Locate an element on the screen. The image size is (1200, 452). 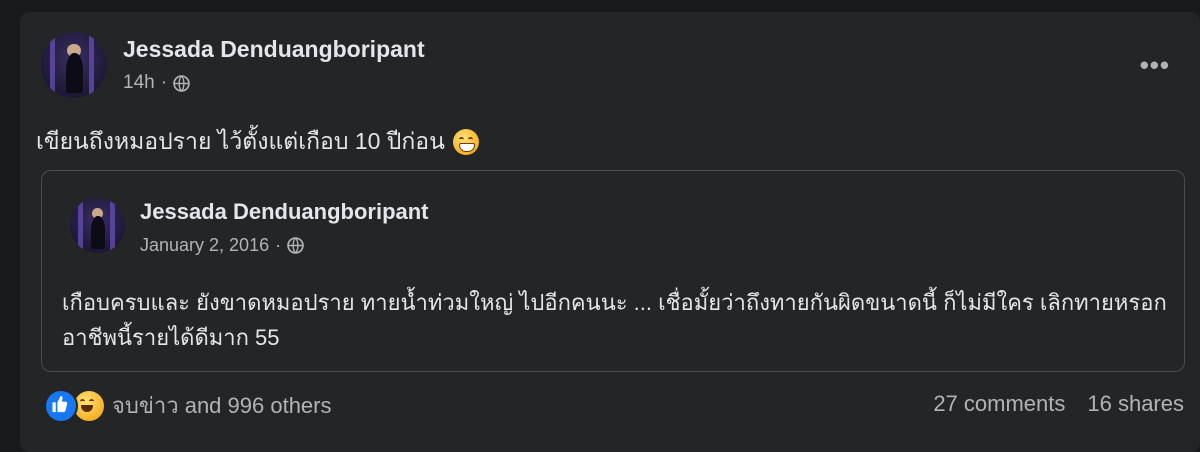
author-name: Jessada Denduangboripant is located at coordinates (274, 49).